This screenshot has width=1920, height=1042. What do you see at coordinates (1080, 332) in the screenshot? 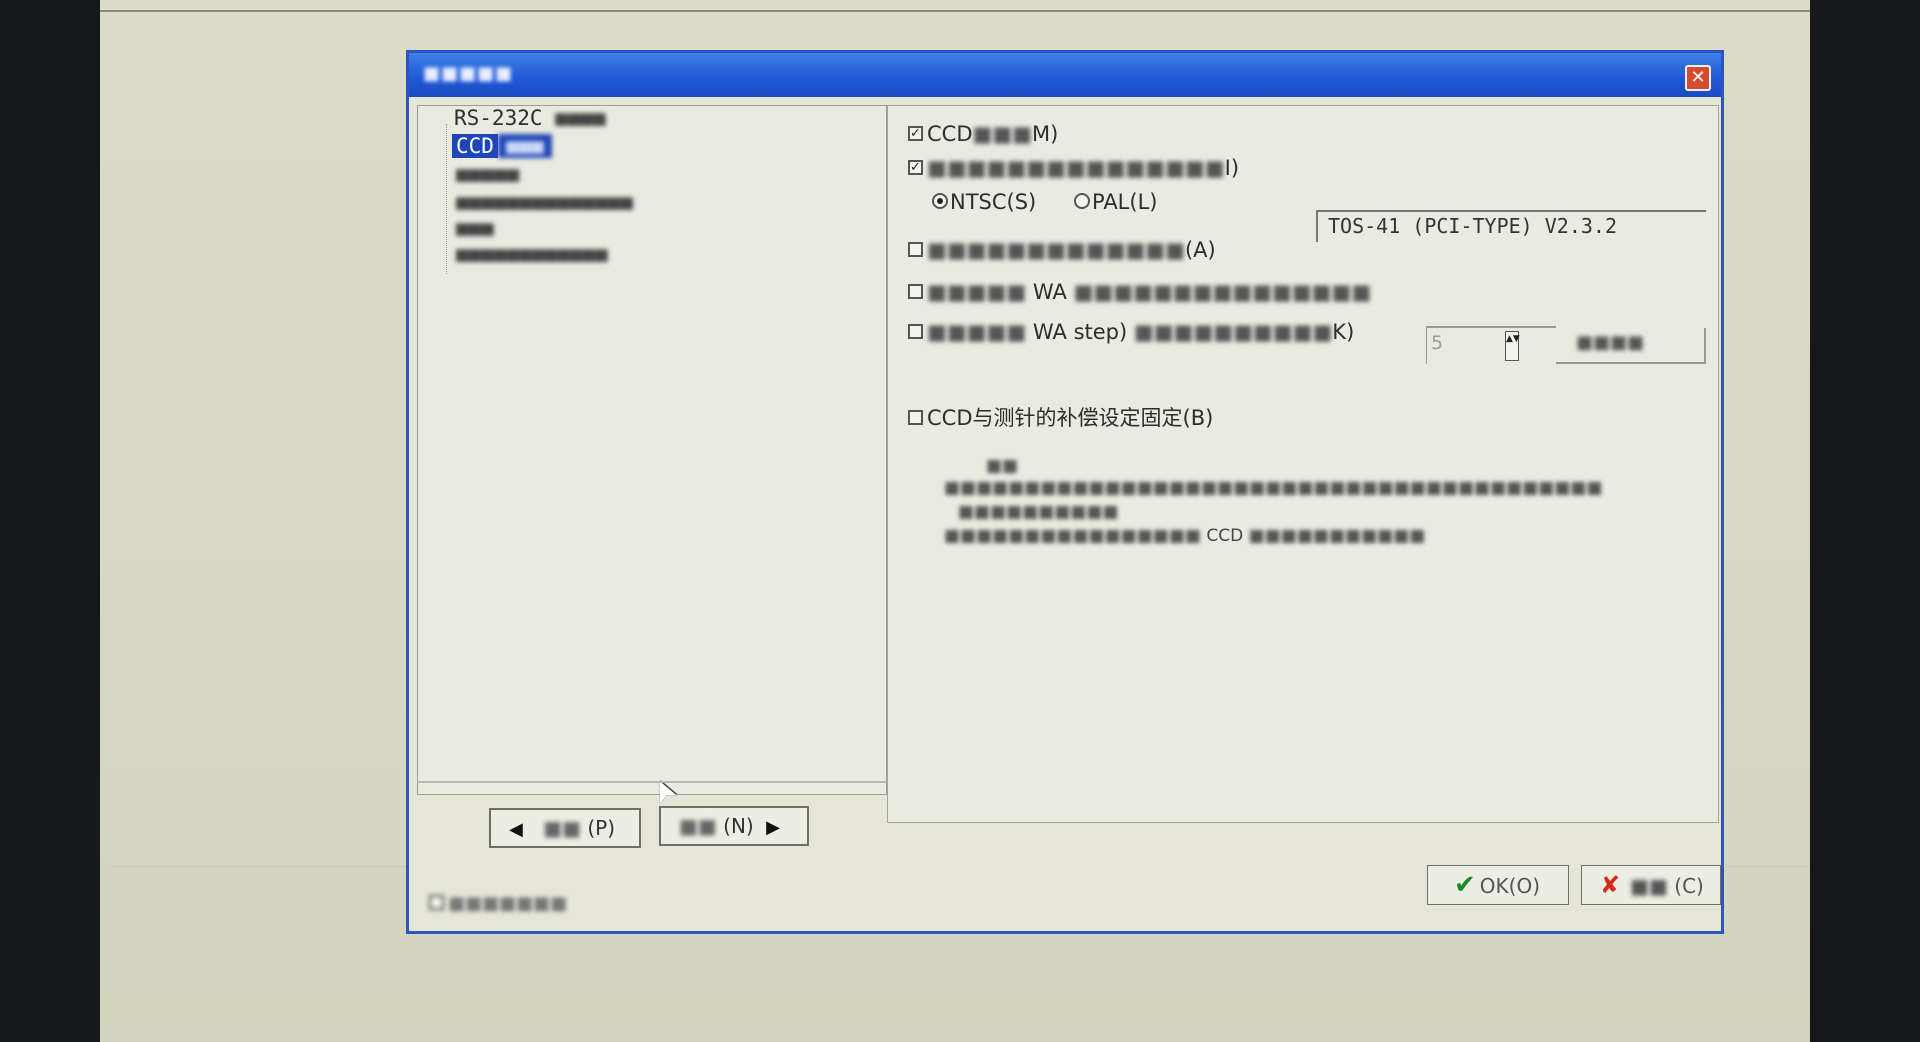
I see `option-step-label: WA step)` at bounding box center [1080, 332].